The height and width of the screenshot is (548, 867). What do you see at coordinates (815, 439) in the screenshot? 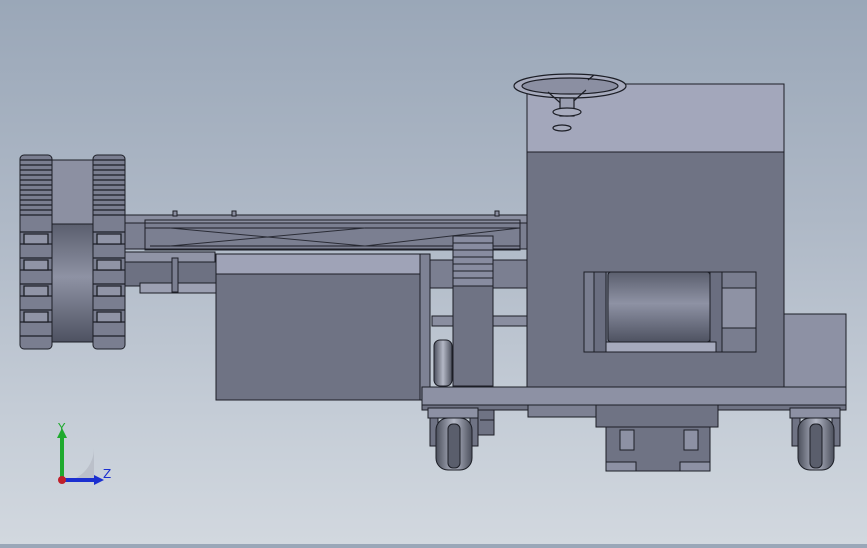
I see `caster-wheel-right` at bounding box center [815, 439].